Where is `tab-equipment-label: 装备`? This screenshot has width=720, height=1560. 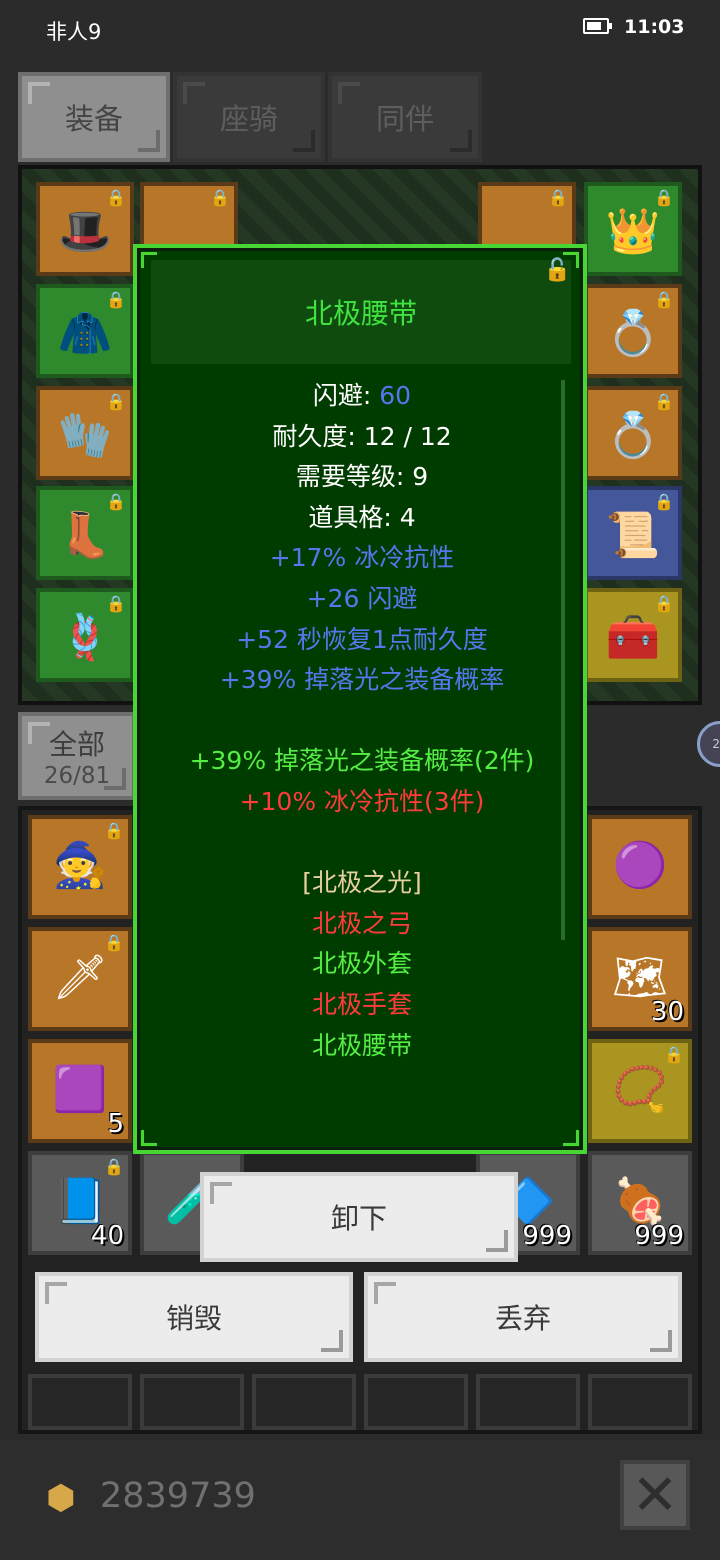
tab-equipment-label: 装备 is located at coordinates (93, 119).